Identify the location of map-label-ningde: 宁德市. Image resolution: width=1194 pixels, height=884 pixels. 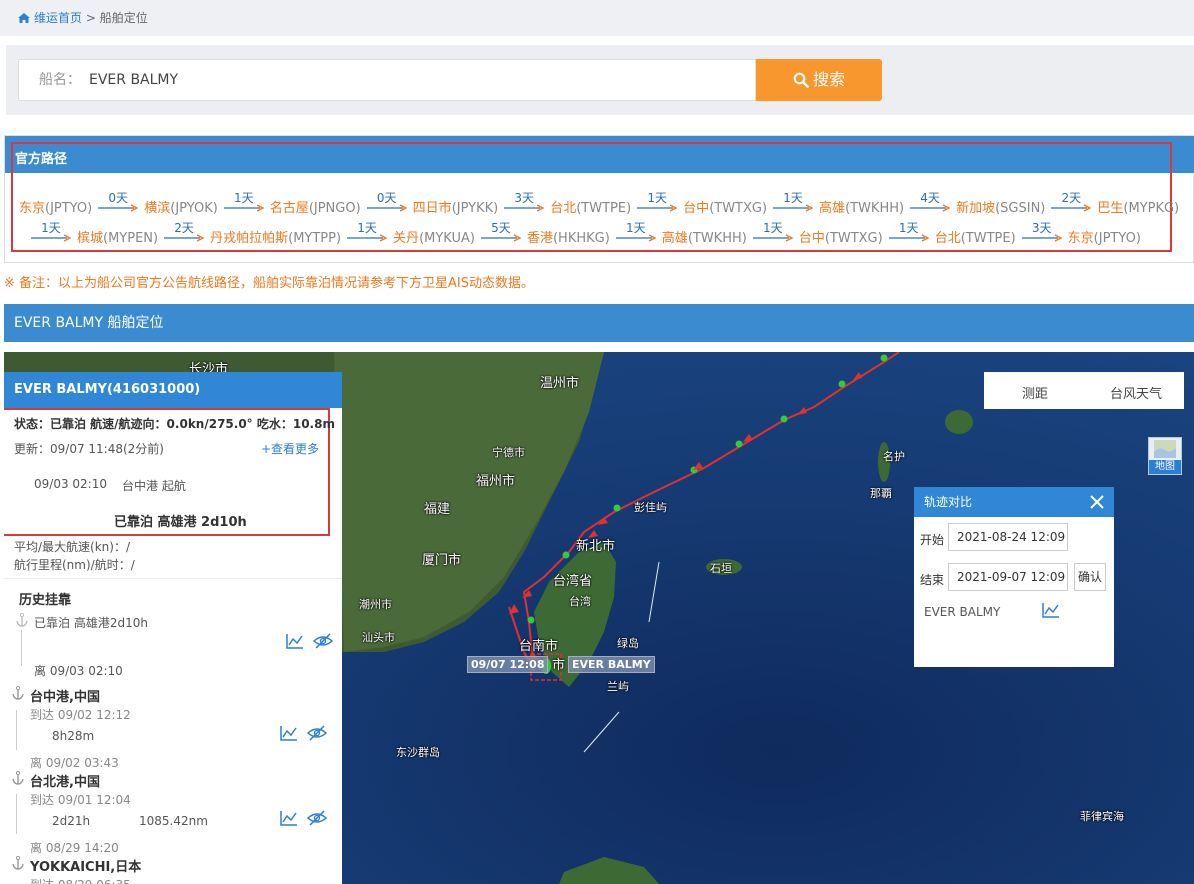
(508, 452).